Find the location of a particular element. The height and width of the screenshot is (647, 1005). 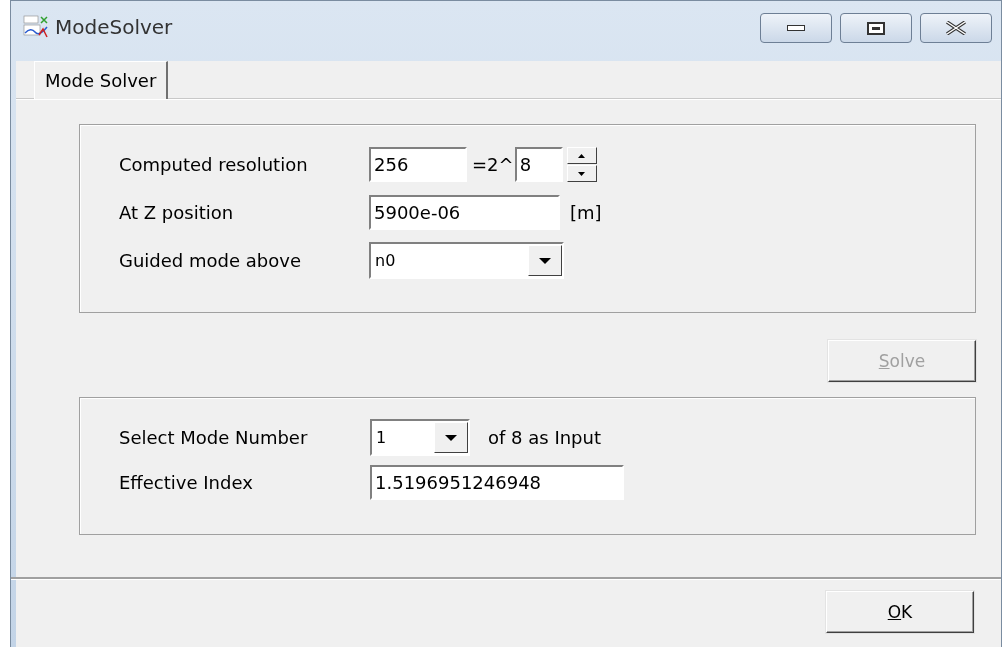

ok-button: OK is located at coordinates (900, 612).